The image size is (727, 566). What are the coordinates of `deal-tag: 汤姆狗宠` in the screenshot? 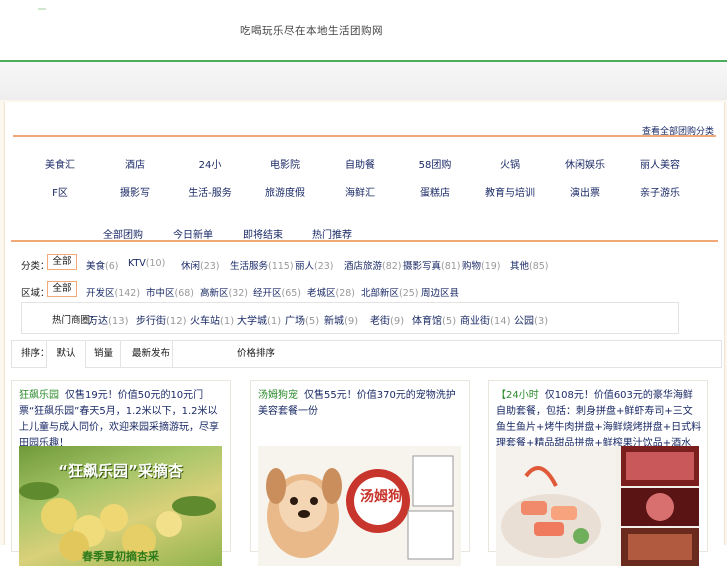 It's located at (278, 395).